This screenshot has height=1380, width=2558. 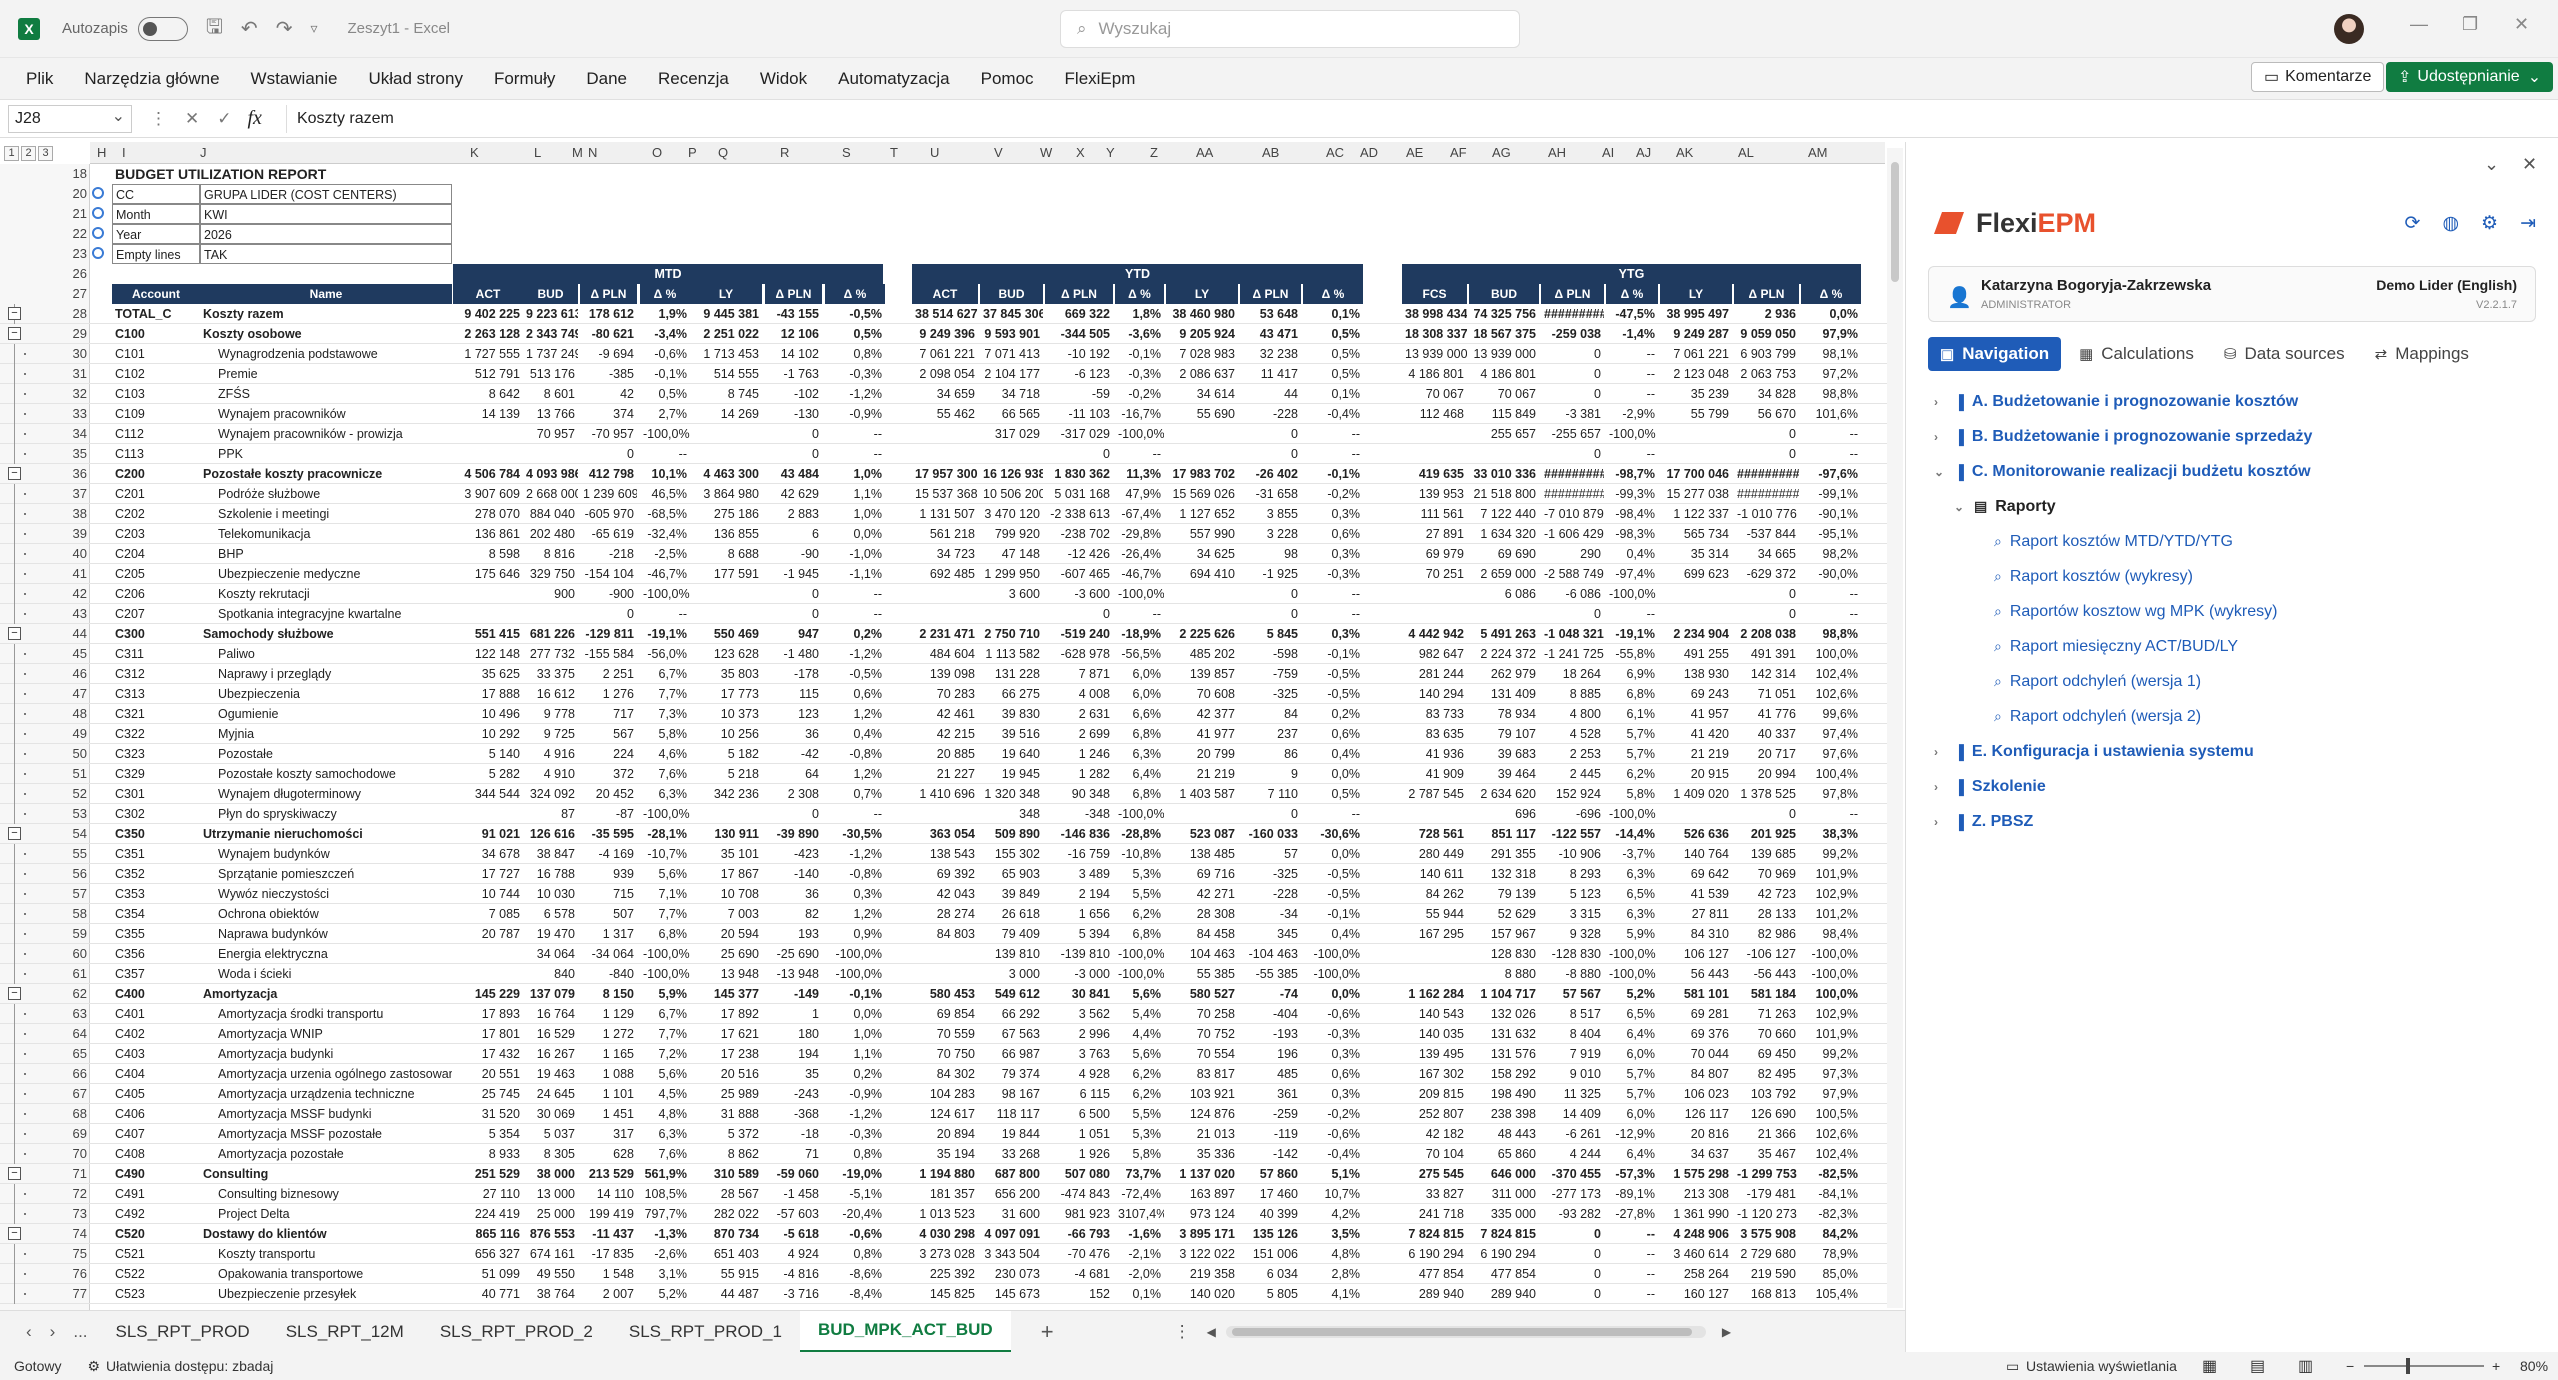 What do you see at coordinates (855, 1114) in the screenshot?
I see `value-cell: -1,2%` at bounding box center [855, 1114].